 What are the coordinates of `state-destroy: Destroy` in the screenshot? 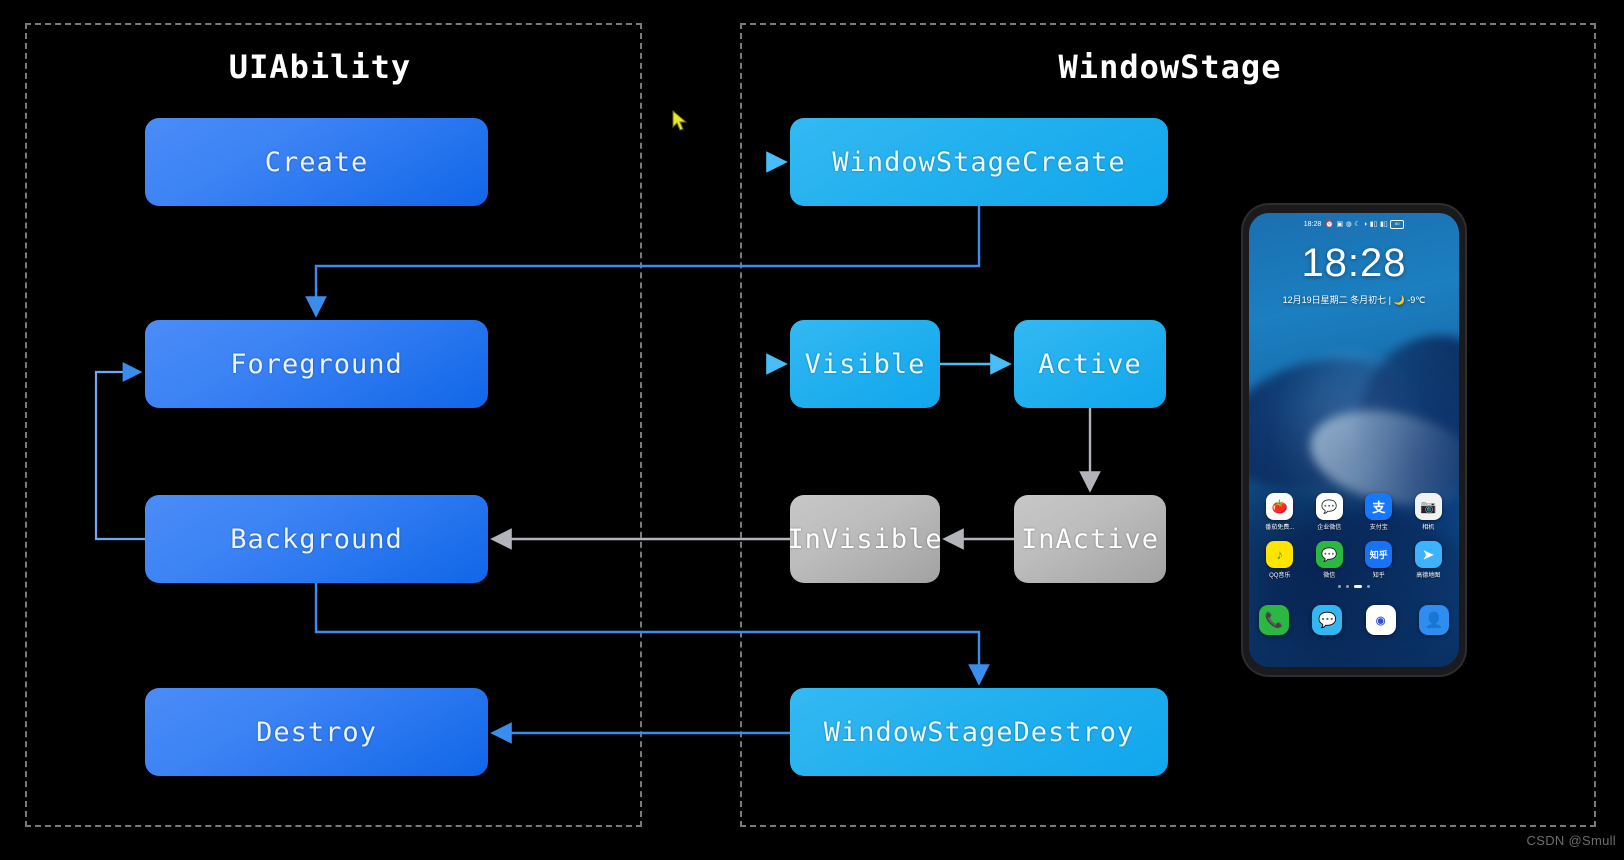 It's located at (316, 732).